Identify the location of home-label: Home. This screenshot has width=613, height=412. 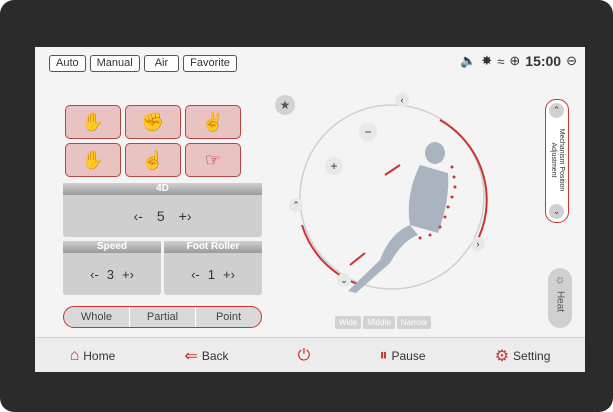
(99, 355).